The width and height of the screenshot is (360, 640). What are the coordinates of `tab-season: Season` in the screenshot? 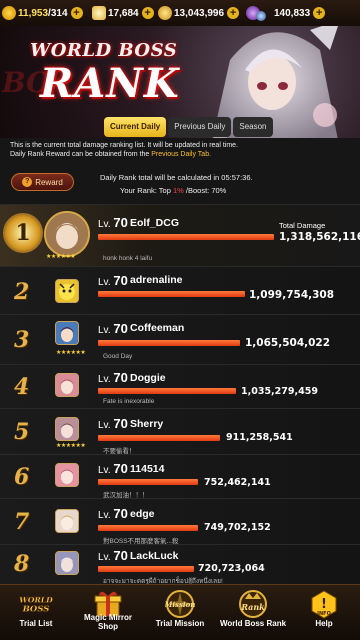 It's located at (253, 127).